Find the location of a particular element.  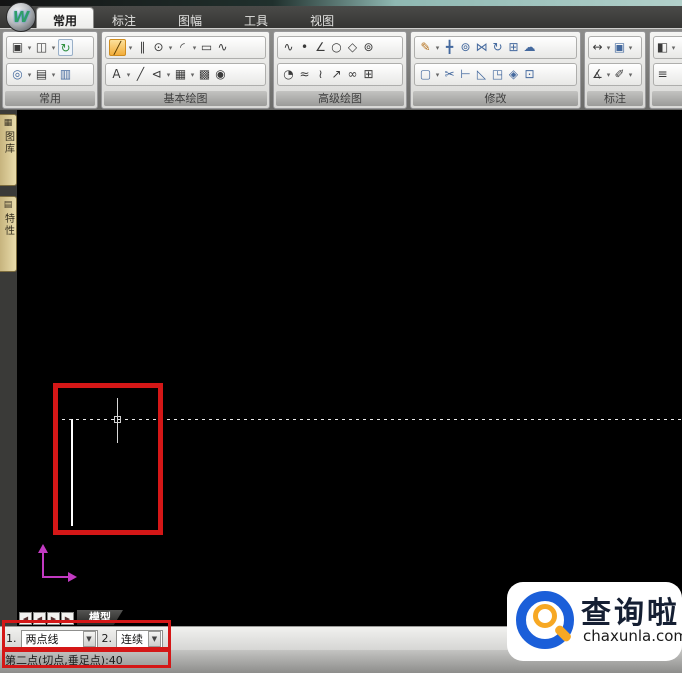

continuity-value: 连续 is located at coordinates (132, 639).